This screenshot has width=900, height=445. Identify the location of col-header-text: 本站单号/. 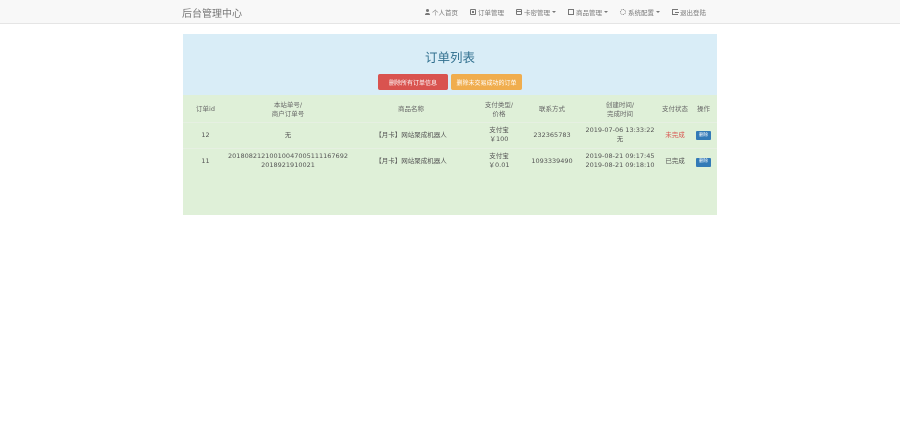
(288, 104).